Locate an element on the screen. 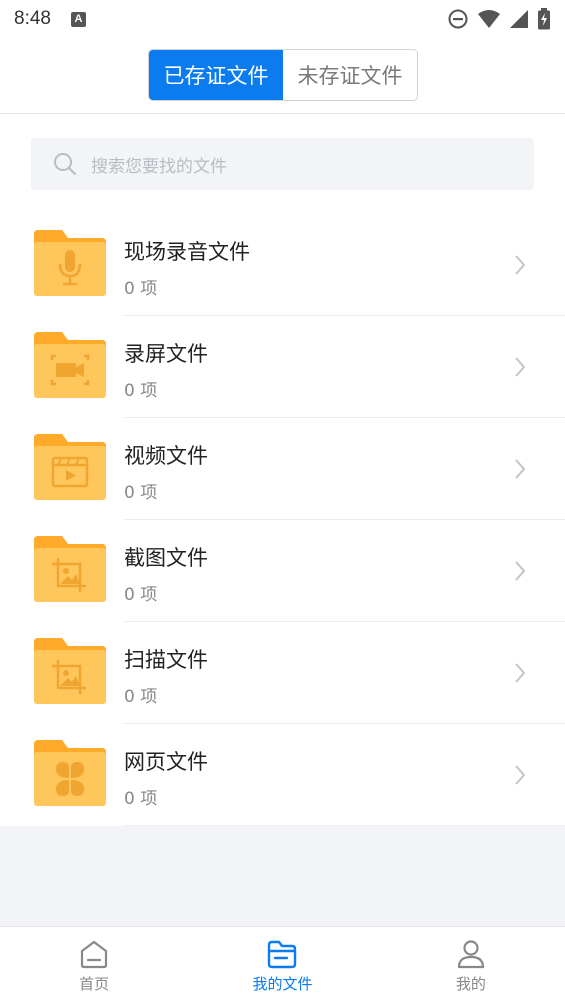 This screenshot has width=565, height=1004. list-item-screen-recordings: 录屏文件 0 项 is located at coordinates (282, 367).